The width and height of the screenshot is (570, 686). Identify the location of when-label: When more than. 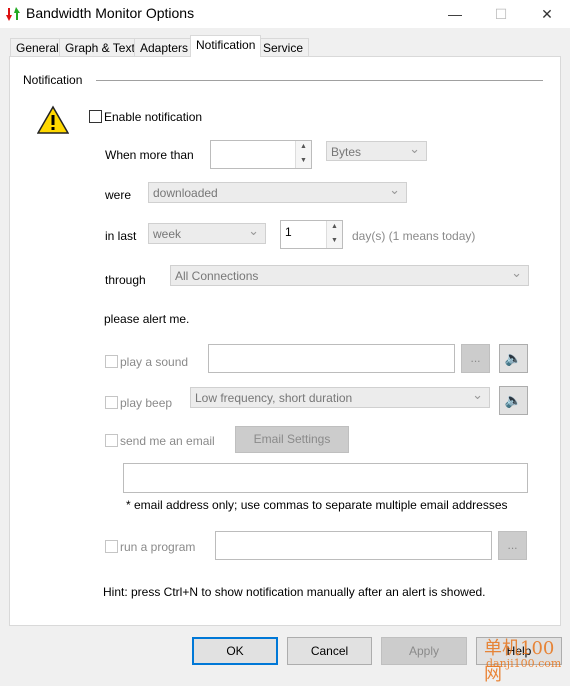
(149, 155).